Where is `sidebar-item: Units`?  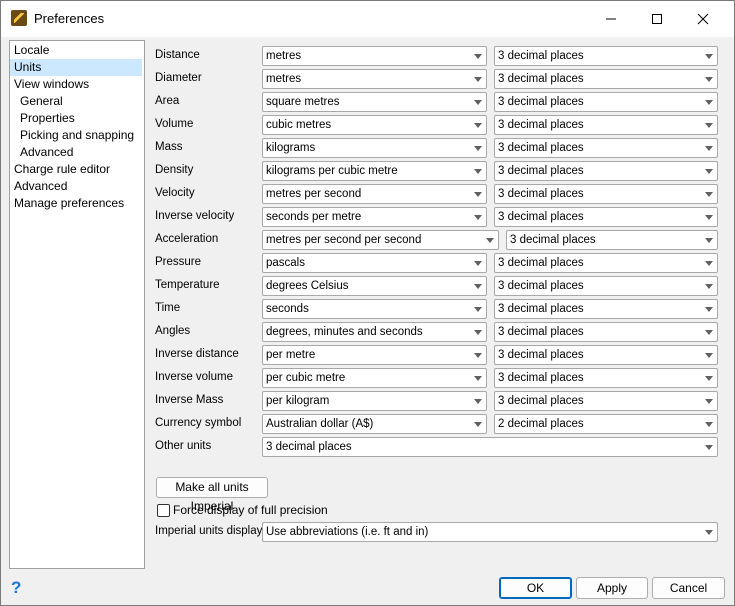
sidebar-item: Units is located at coordinates (76, 67).